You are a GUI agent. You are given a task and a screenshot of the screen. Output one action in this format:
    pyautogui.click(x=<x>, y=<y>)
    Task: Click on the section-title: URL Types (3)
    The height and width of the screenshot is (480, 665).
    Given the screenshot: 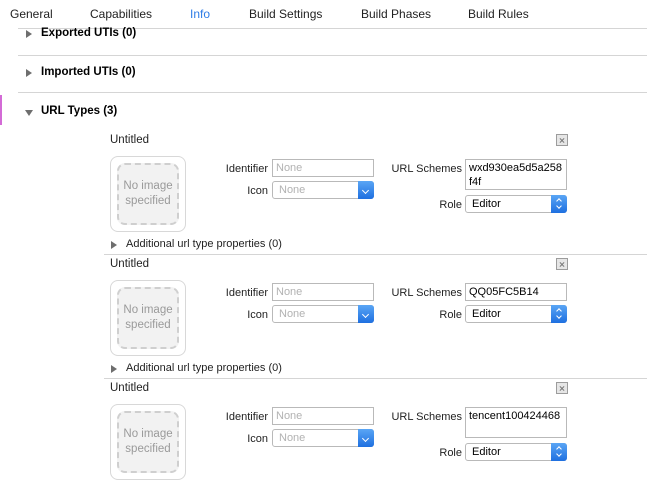 What is the action you would take?
    pyautogui.click(x=79, y=111)
    